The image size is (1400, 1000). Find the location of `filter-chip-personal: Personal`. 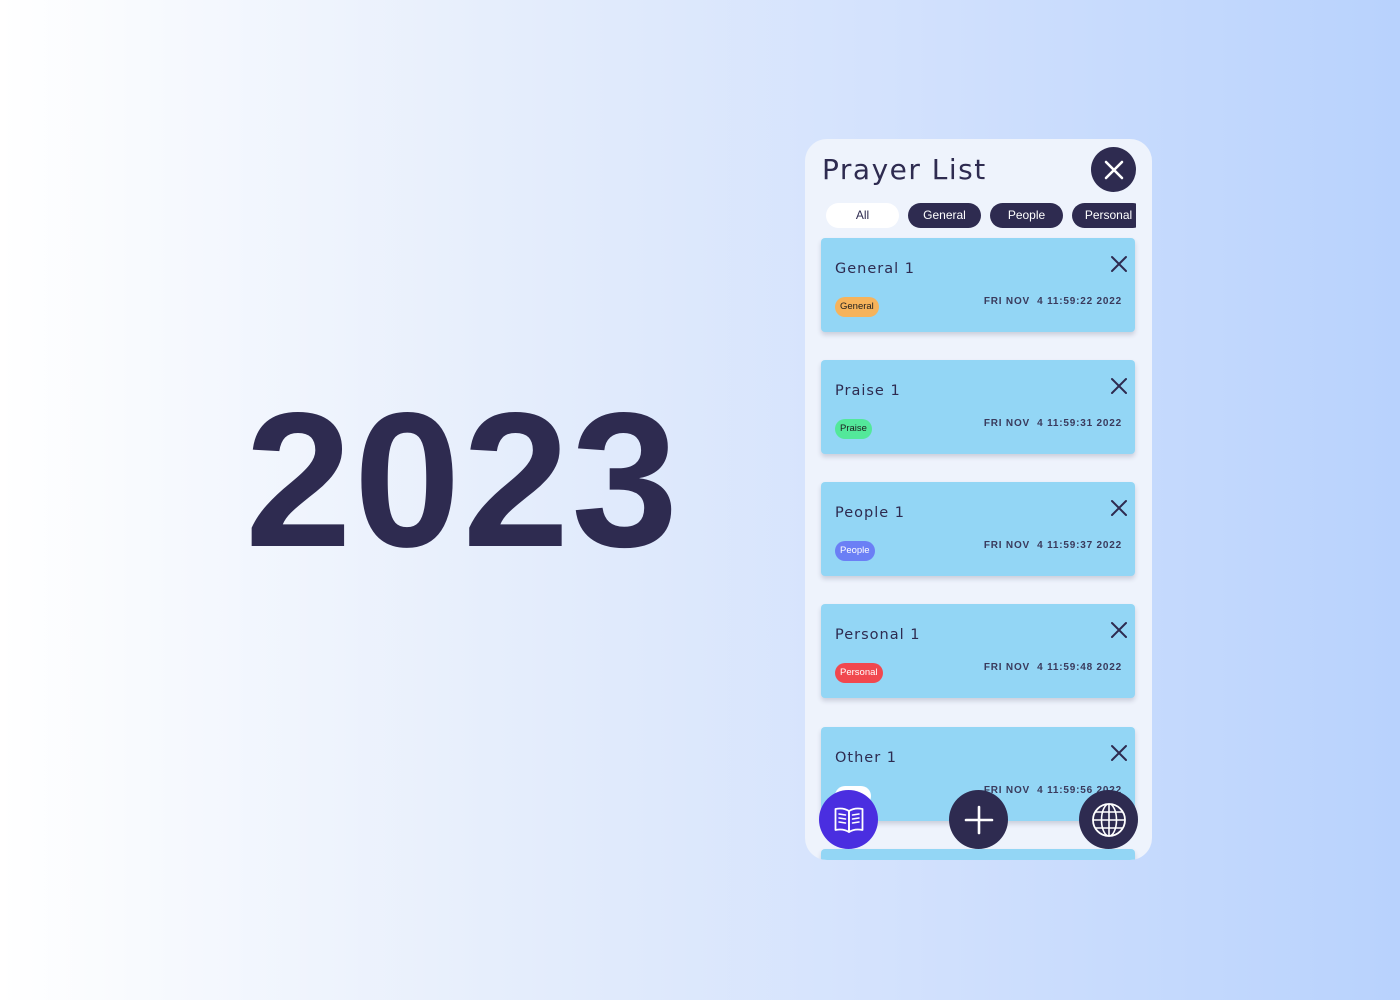

filter-chip-personal: Personal is located at coordinates (1104, 215).